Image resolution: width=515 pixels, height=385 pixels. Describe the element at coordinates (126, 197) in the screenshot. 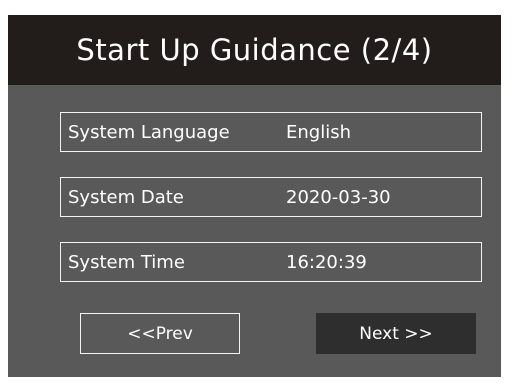

I see `system-date-label: System Date` at that location.